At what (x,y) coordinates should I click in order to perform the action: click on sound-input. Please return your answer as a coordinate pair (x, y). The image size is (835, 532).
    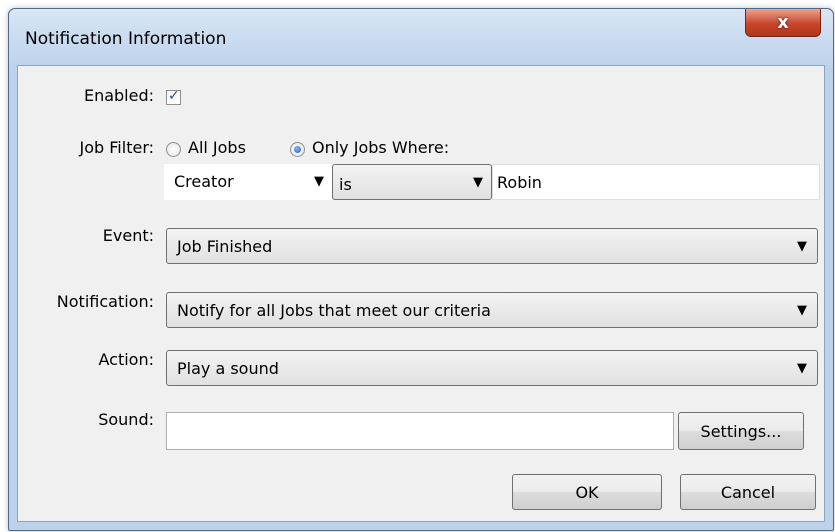
    Looking at the image, I should click on (420, 431).